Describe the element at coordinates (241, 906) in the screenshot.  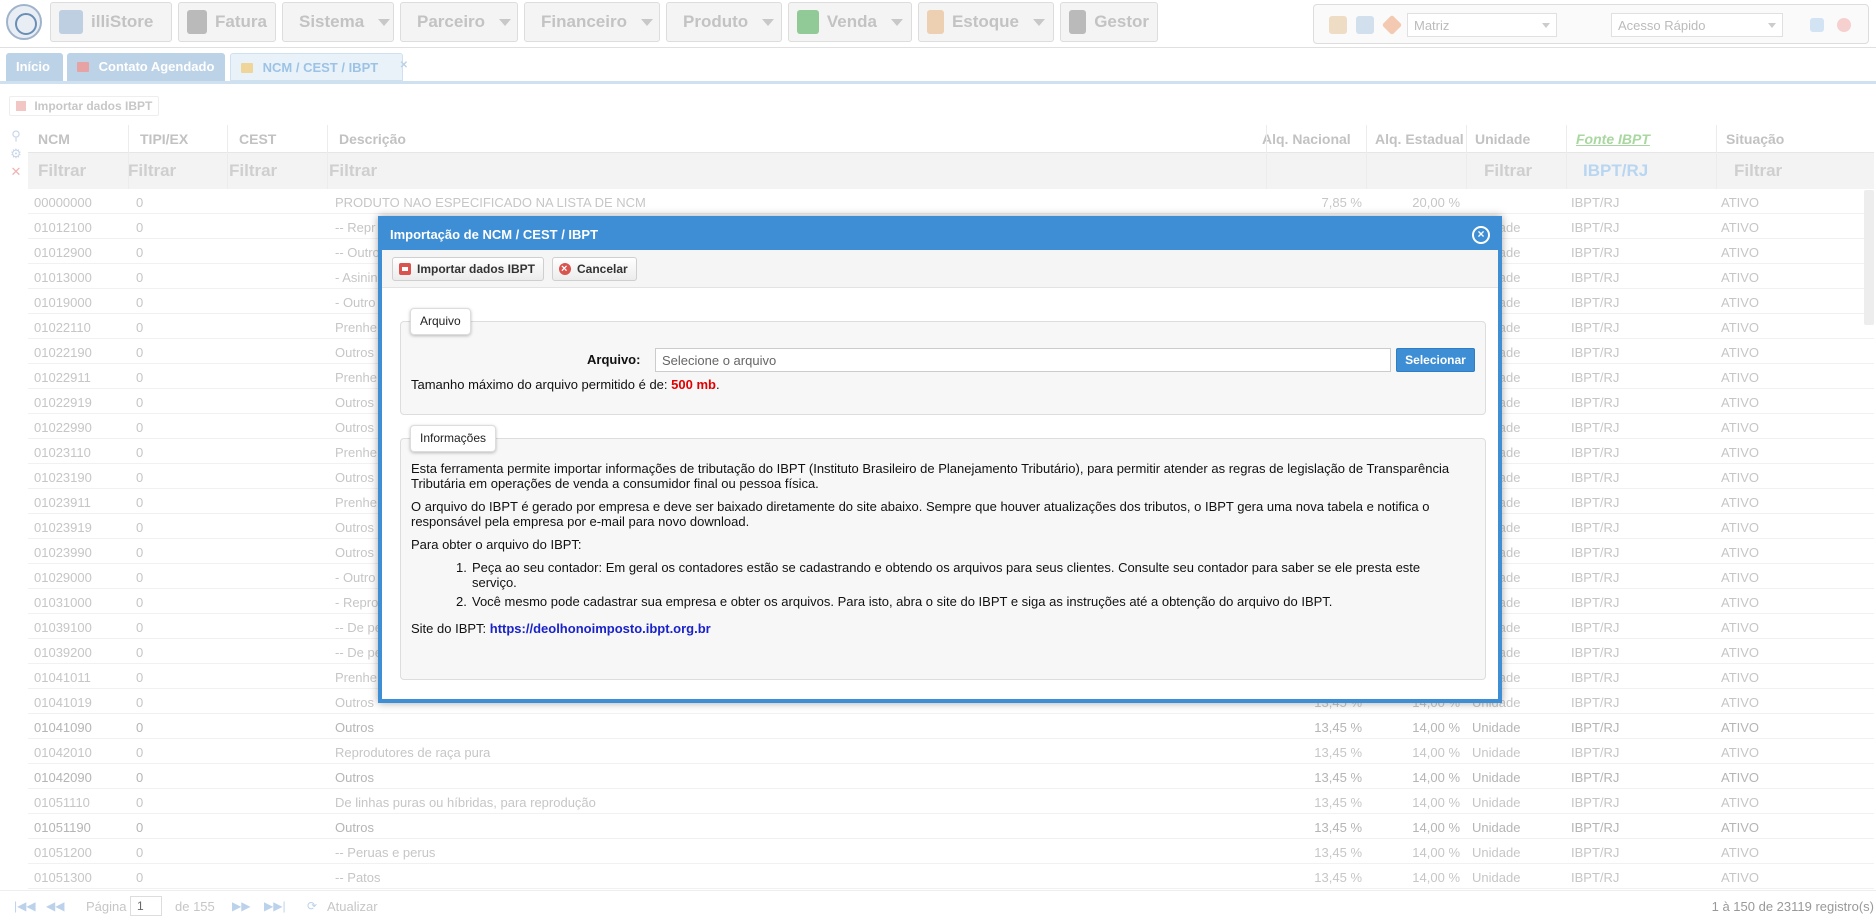
I see `next-page-icon: ▶▶` at that location.